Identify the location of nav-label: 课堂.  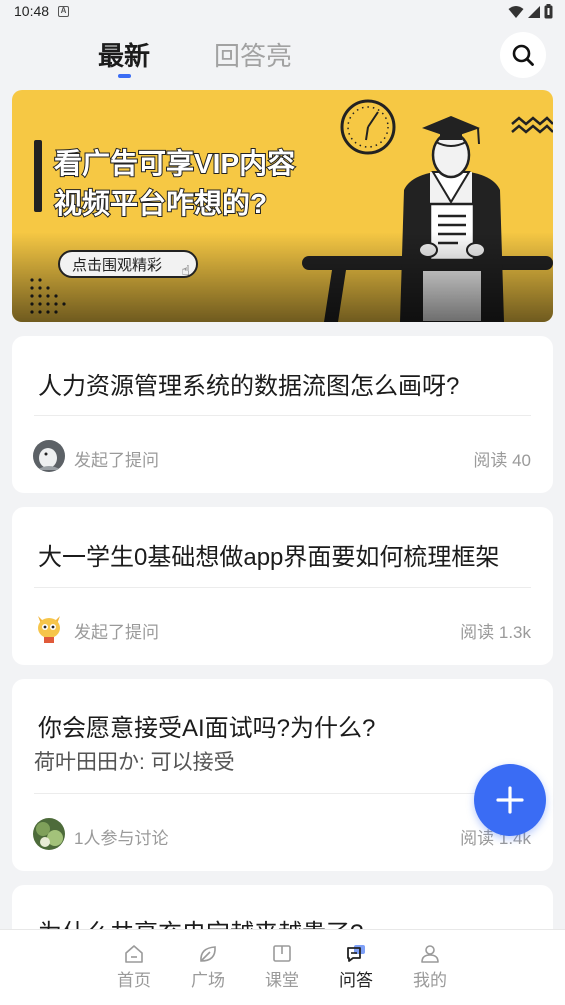
(282, 980).